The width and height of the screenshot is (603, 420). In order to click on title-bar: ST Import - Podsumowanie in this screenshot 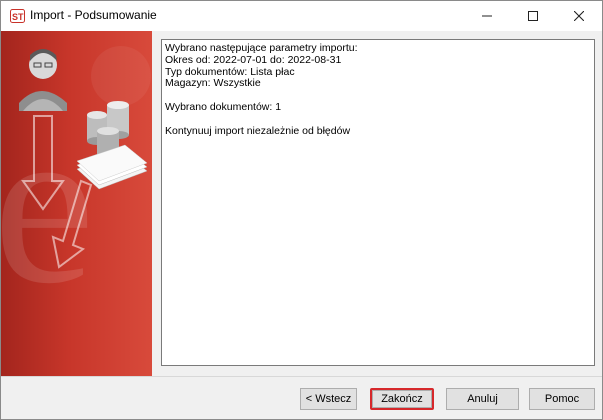, I will do `click(301, 16)`.